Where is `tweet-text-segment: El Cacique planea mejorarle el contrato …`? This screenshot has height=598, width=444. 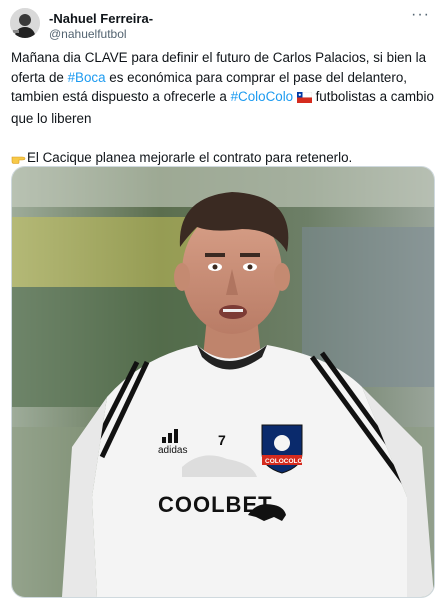
tweet-text-segment: El Cacique planea mejorarle el contrato … is located at coordinates (190, 157).